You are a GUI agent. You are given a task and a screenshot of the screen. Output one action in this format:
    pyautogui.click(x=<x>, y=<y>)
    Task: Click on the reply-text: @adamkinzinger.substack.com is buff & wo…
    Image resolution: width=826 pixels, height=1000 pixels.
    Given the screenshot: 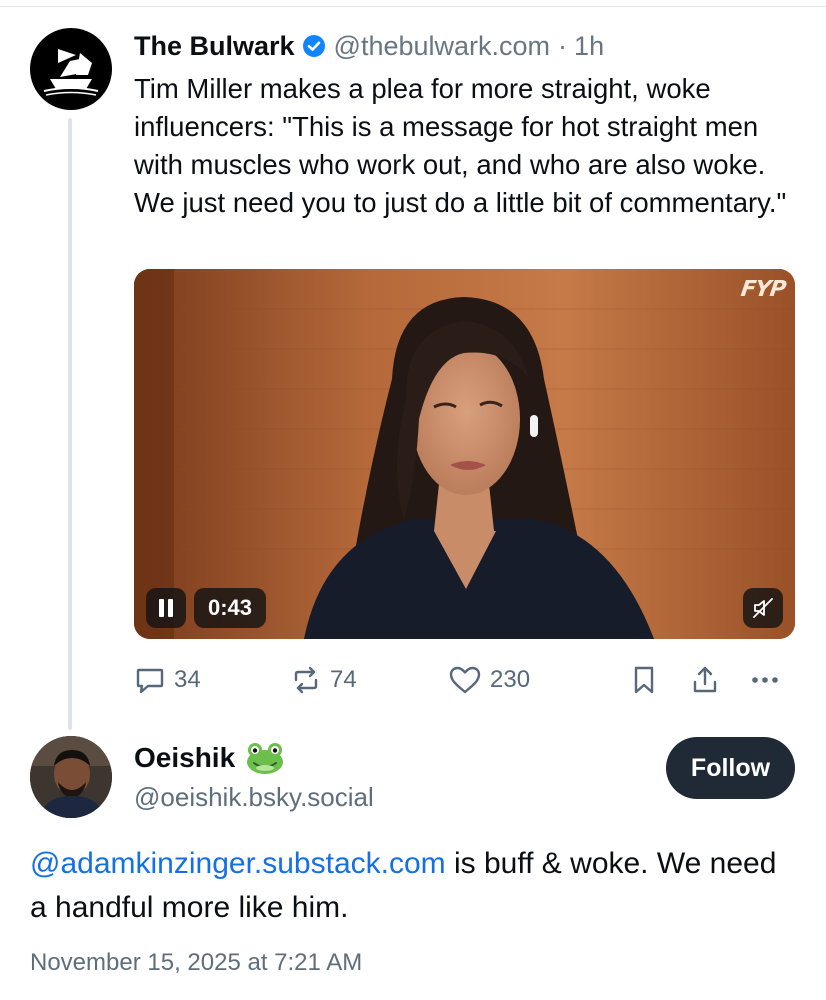 What is the action you would take?
    pyautogui.click(x=415, y=886)
    